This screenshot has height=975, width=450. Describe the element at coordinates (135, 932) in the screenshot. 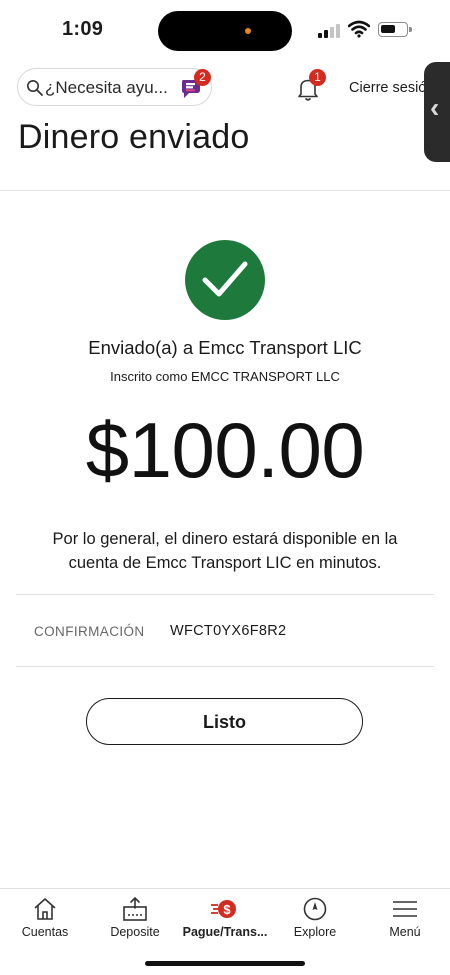

I see `nav-item-label: Deposite` at that location.